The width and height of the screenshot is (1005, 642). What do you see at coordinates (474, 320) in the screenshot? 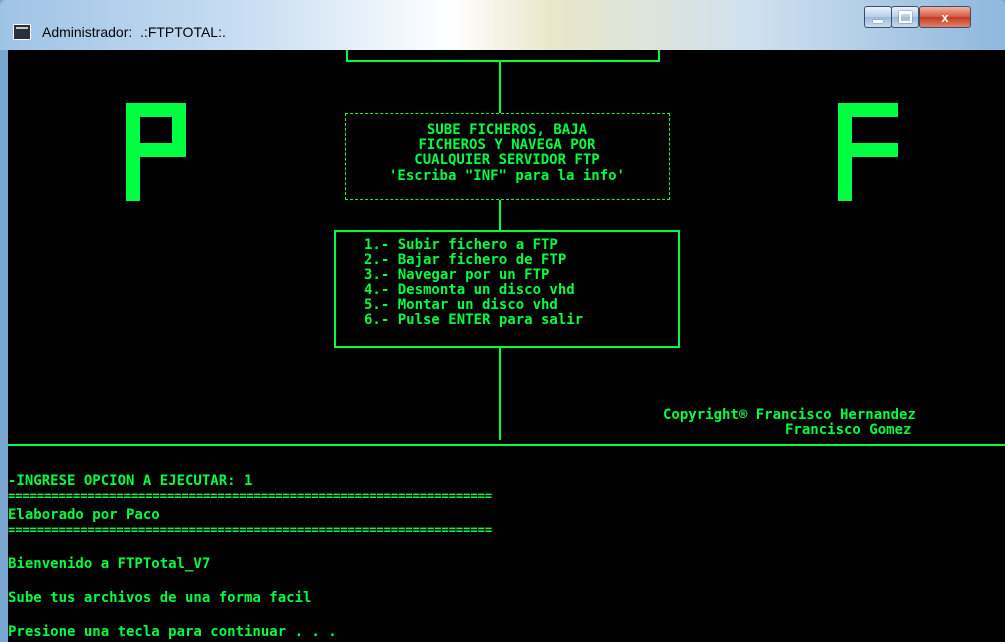
I see `menu-item-6: 6.- Pulse ENTER para salir` at bounding box center [474, 320].